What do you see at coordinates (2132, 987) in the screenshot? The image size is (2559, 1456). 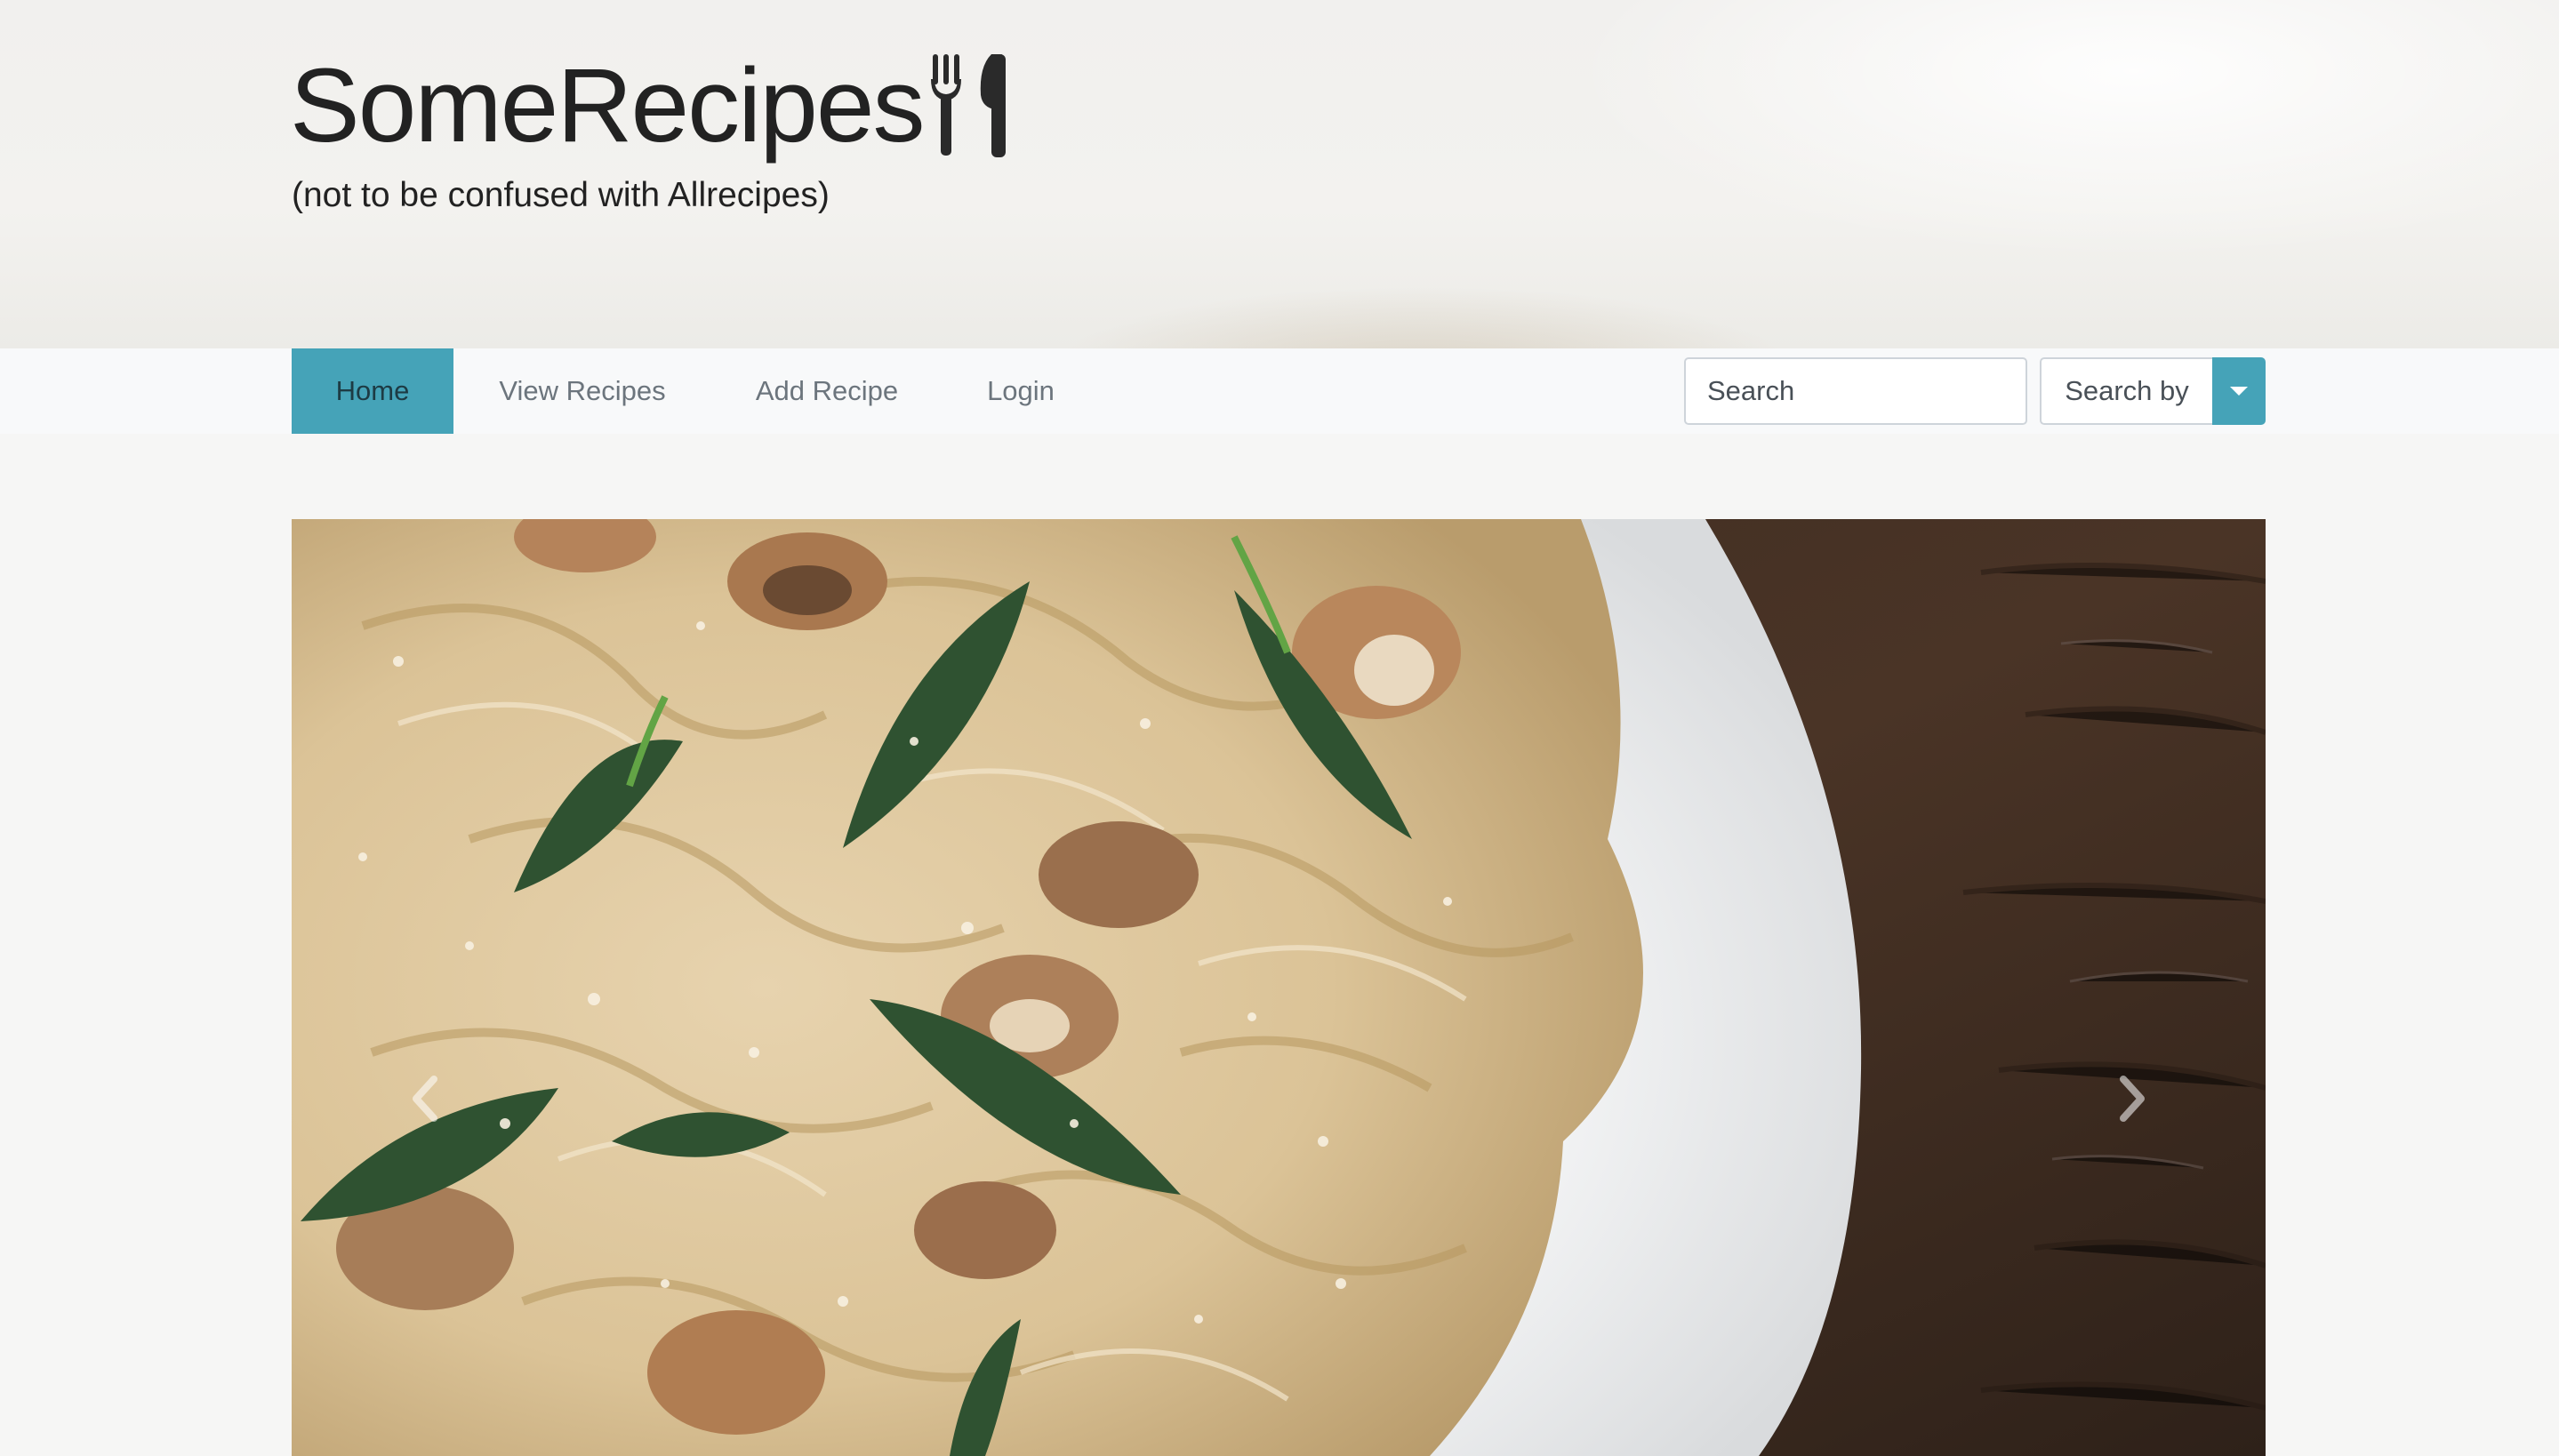 I see `carousel-next-button` at bounding box center [2132, 987].